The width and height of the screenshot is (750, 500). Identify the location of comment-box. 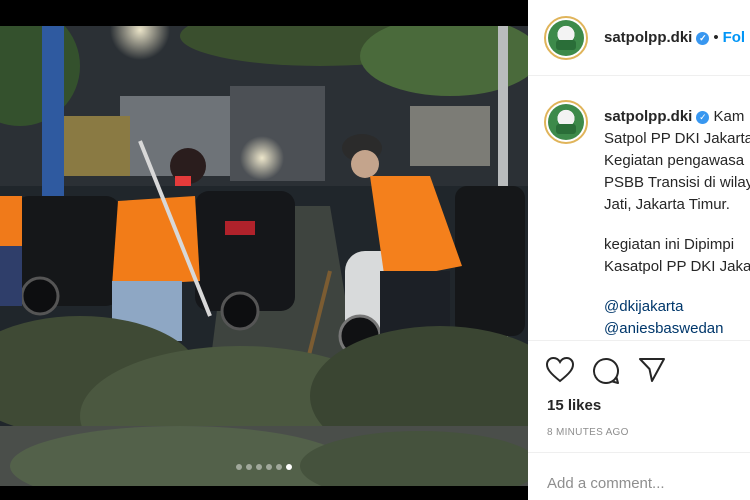
(639, 476).